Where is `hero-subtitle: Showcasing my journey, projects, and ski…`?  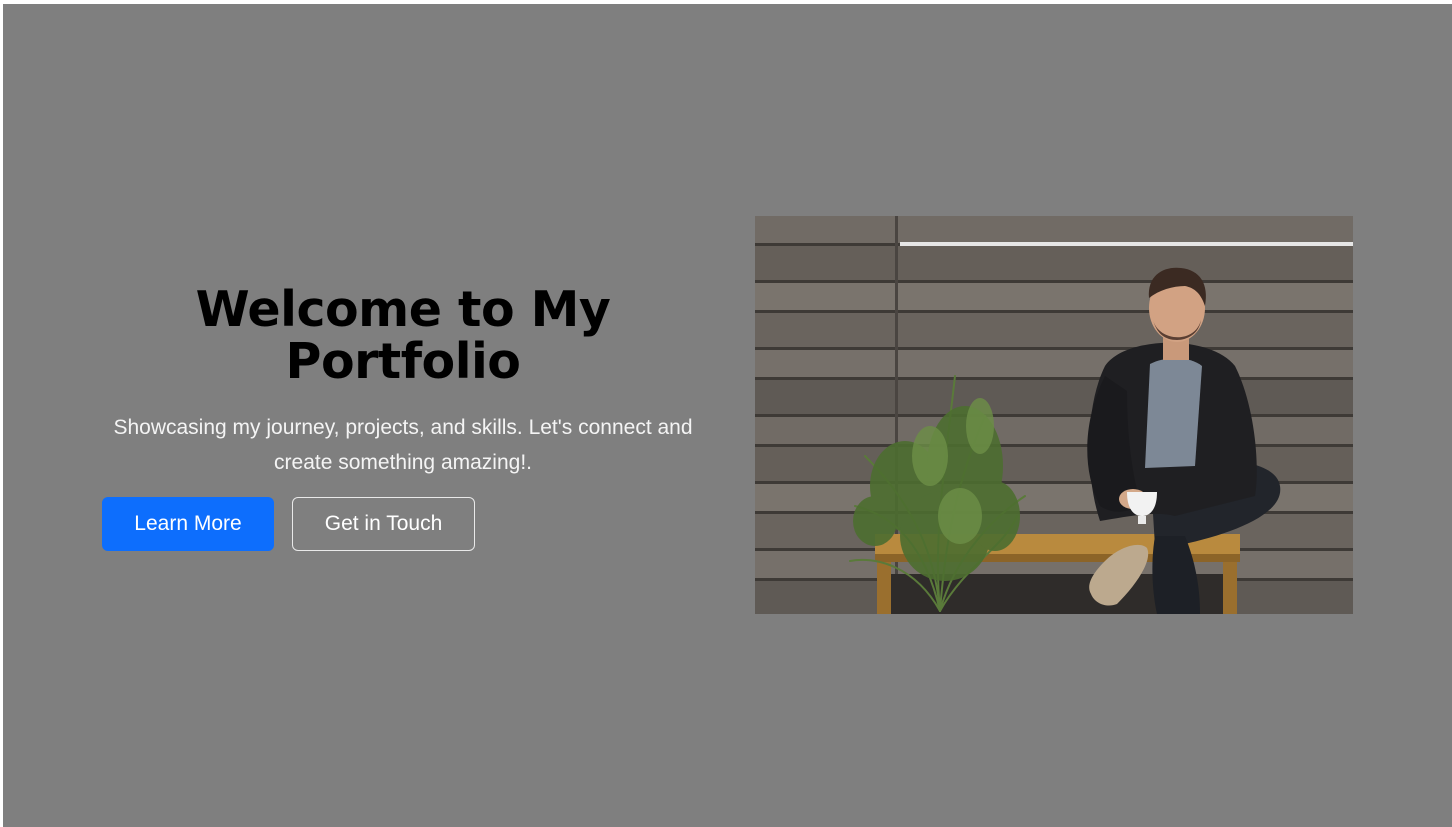
hero-subtitle: Showcasing my journey, projects, and ski… is located at coordinates (403, 445).